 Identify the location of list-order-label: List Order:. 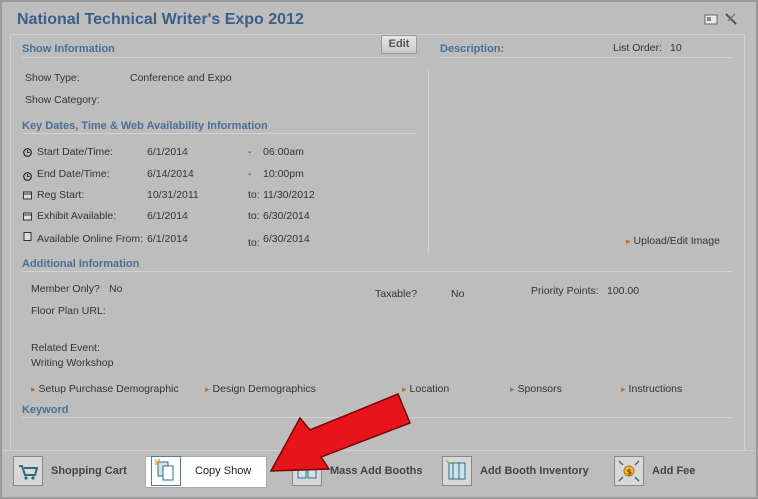
(638, 48).